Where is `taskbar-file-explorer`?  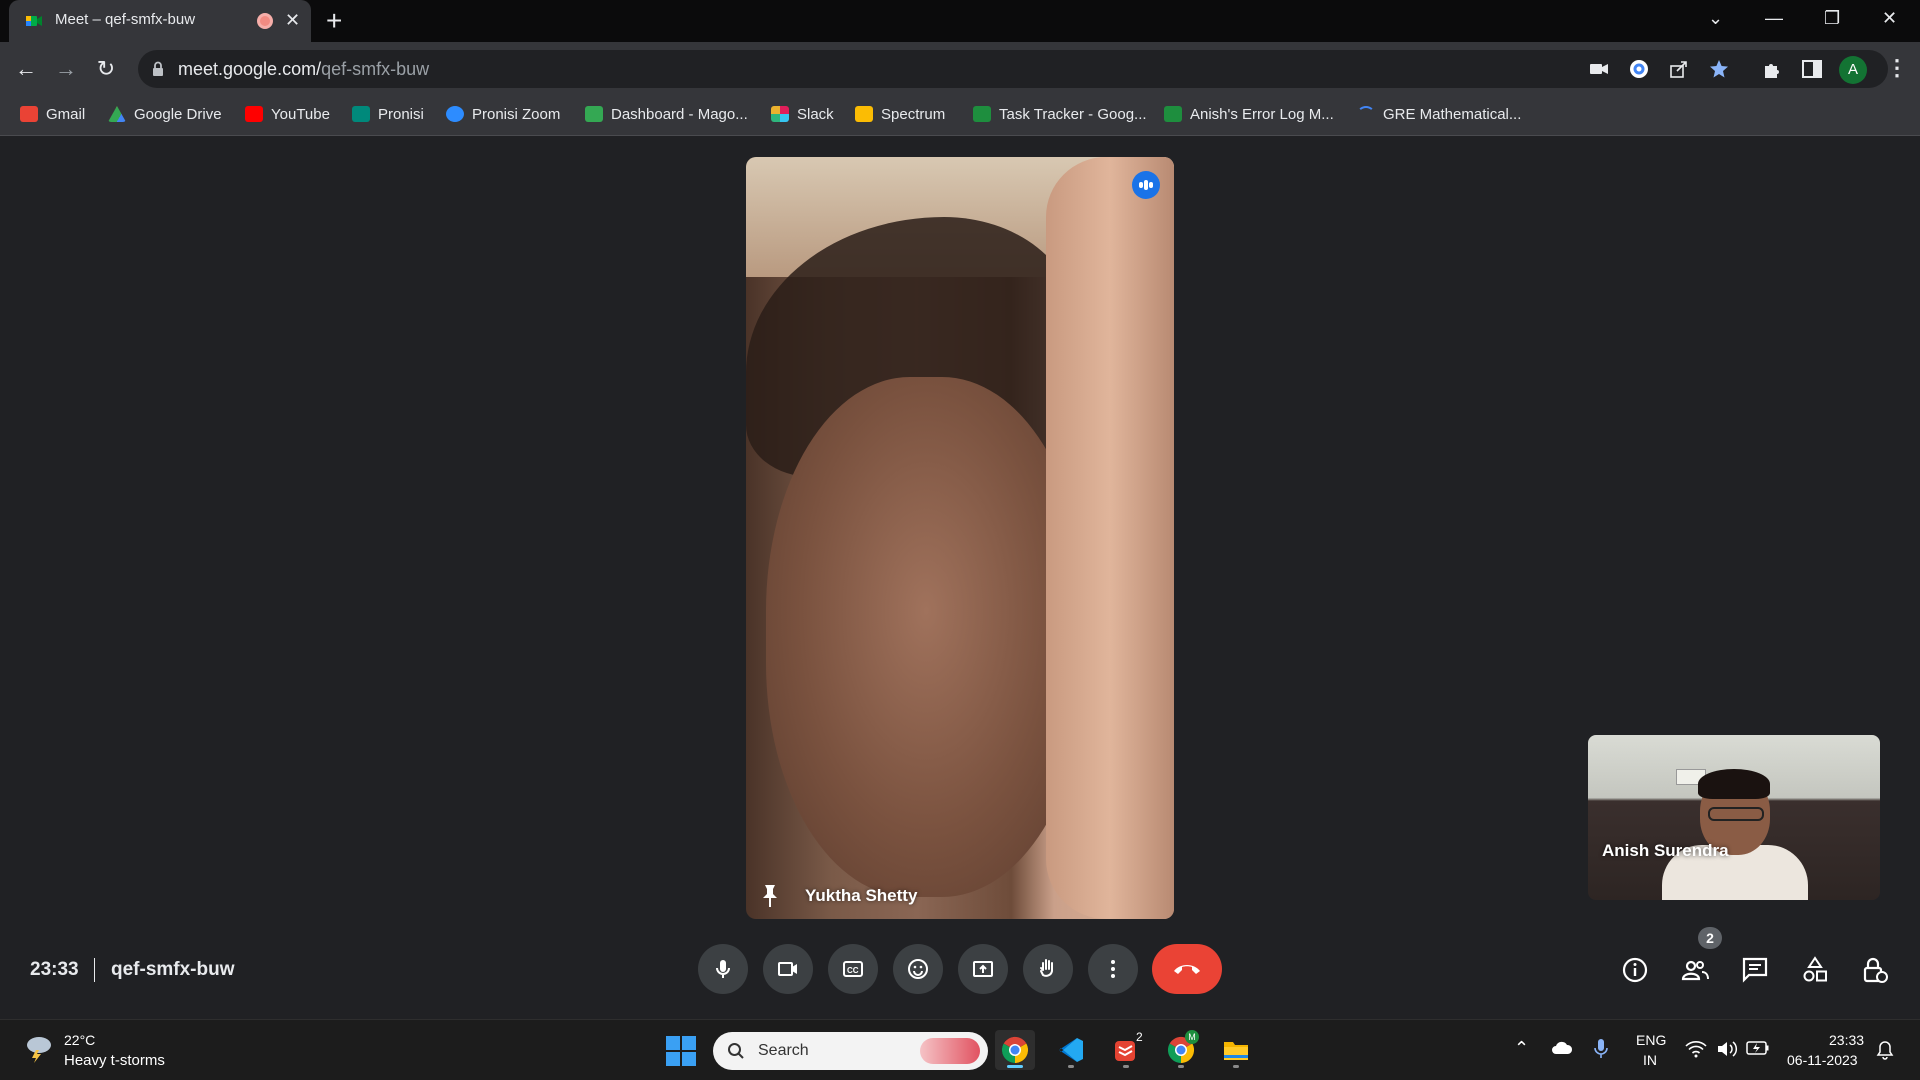 taskbar-file-explorer is located at coordinates (1236, 1050).